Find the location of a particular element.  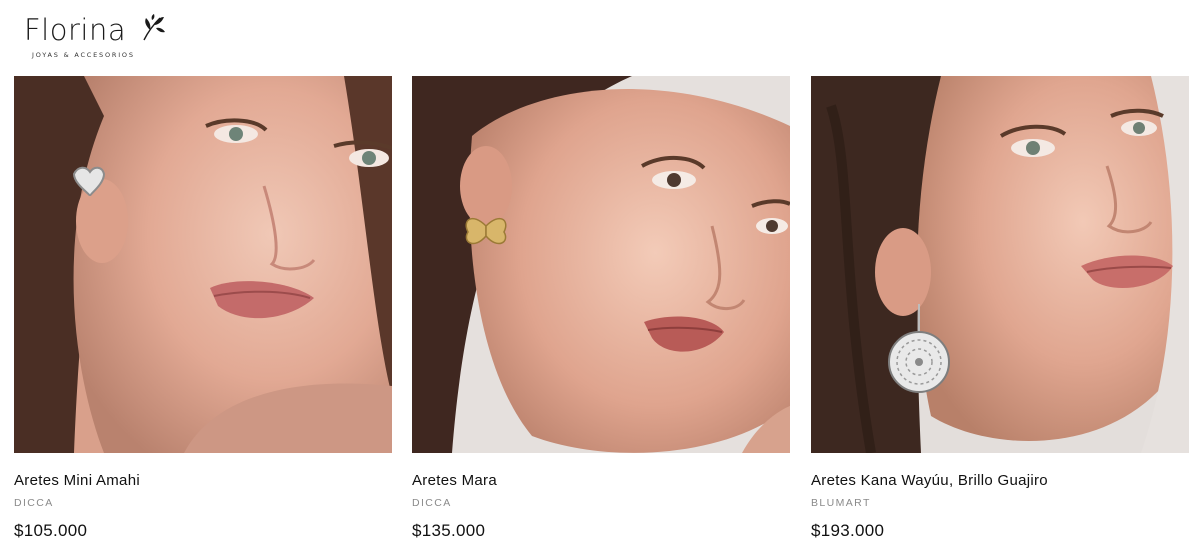

florina-logo: Florina JOYAS & ACCESORIOS is located at coordinates (97, 37).